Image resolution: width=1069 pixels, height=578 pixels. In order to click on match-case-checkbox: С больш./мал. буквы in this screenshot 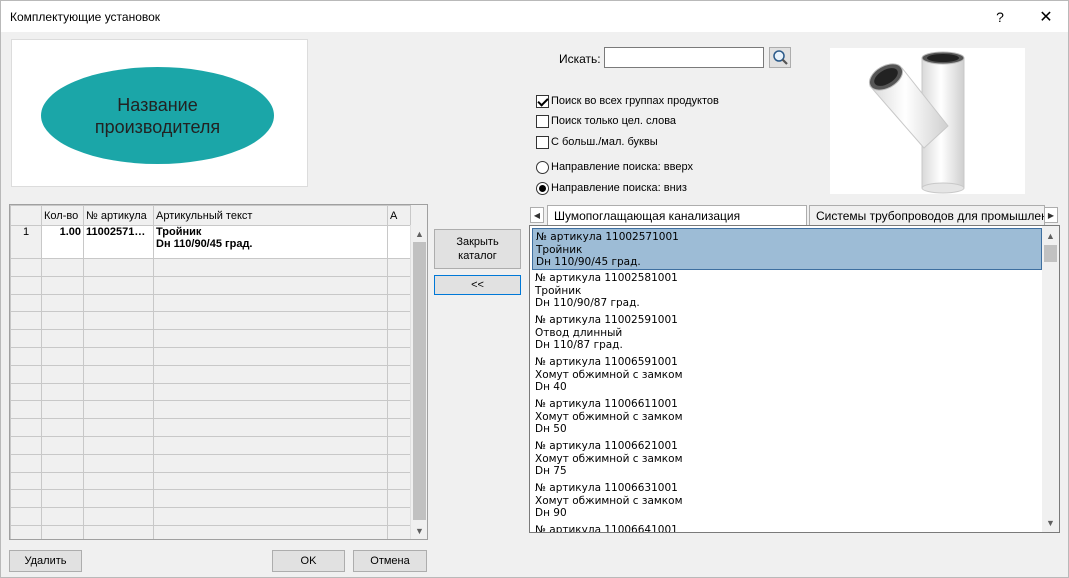, I will do `click(597, 142)`.